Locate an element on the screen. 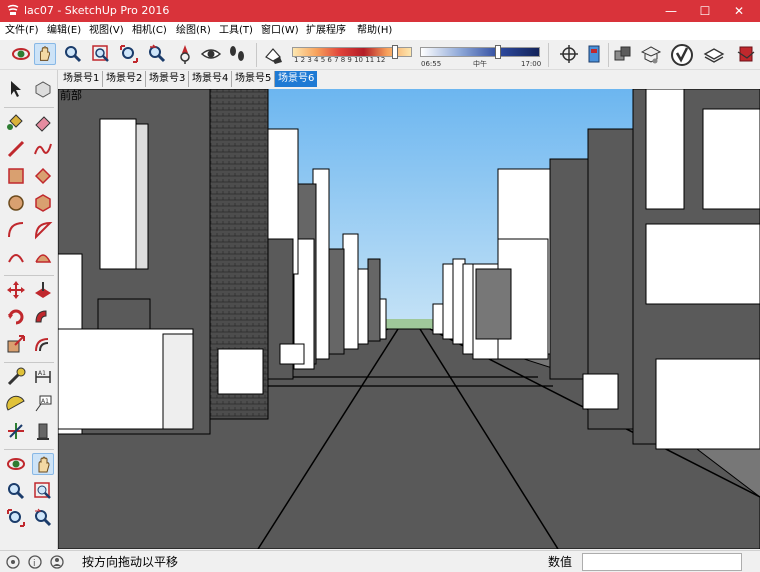  rotated-rectangle-icon is located at coordinates (43, 176).